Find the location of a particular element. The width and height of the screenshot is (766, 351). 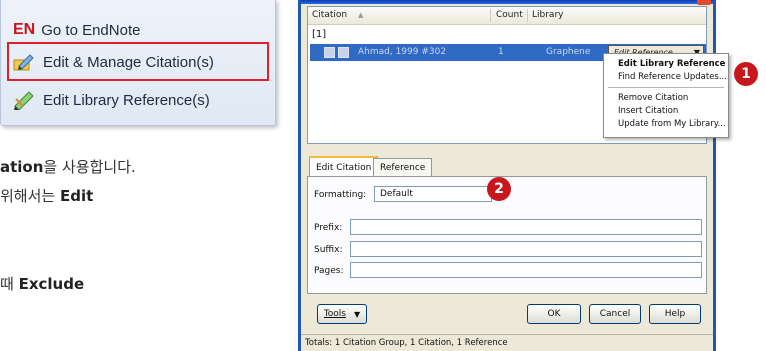

count-cell: 1 is located at coordinates (501, 52).